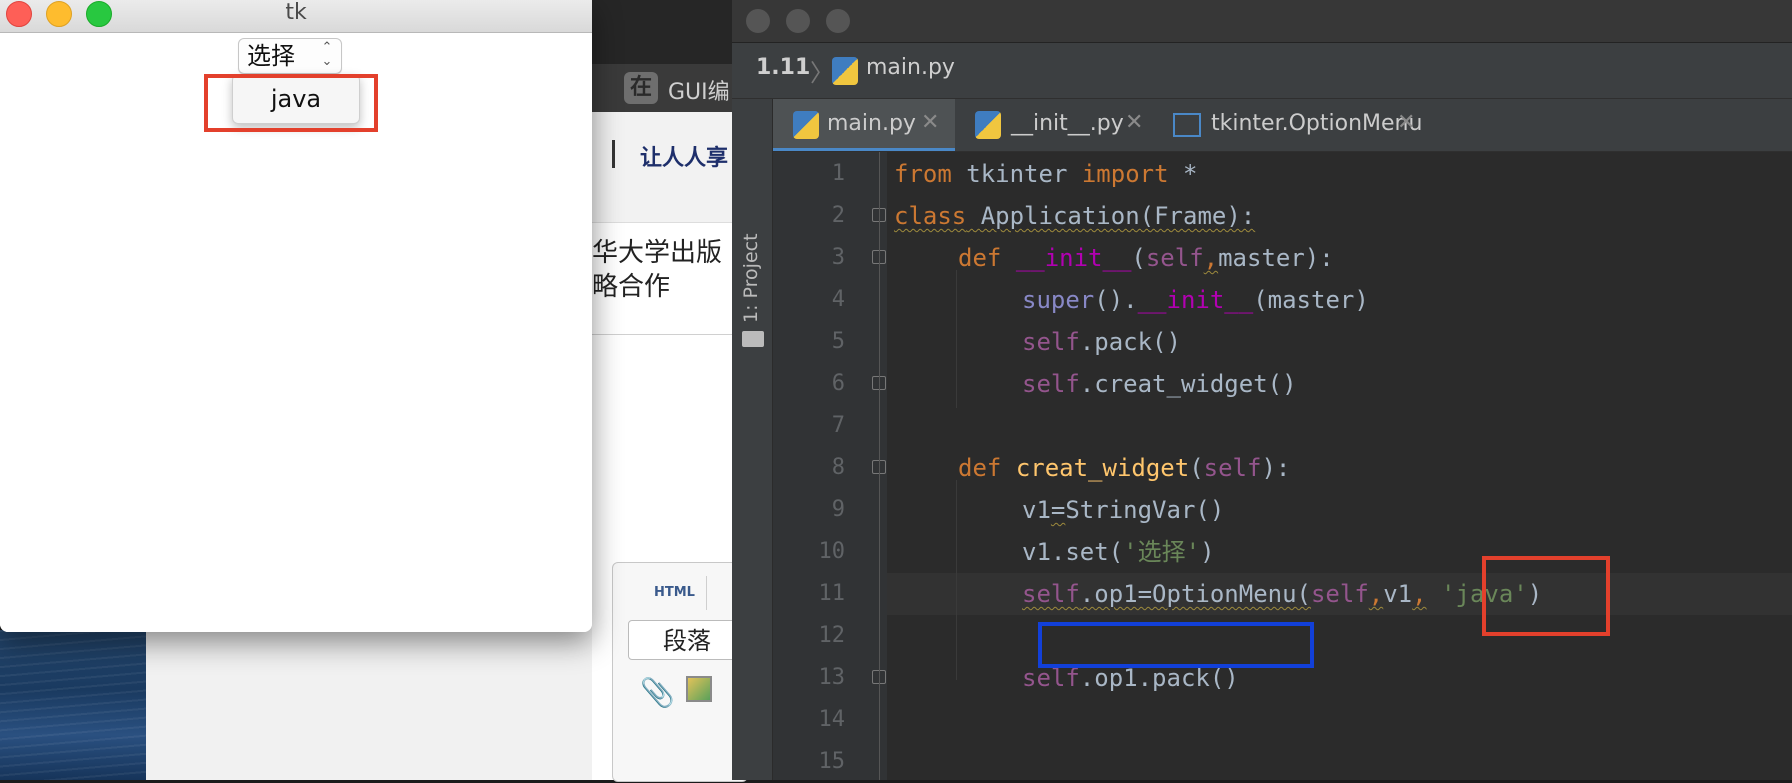  I want to click on line-number-gutter, so click(830, 466).